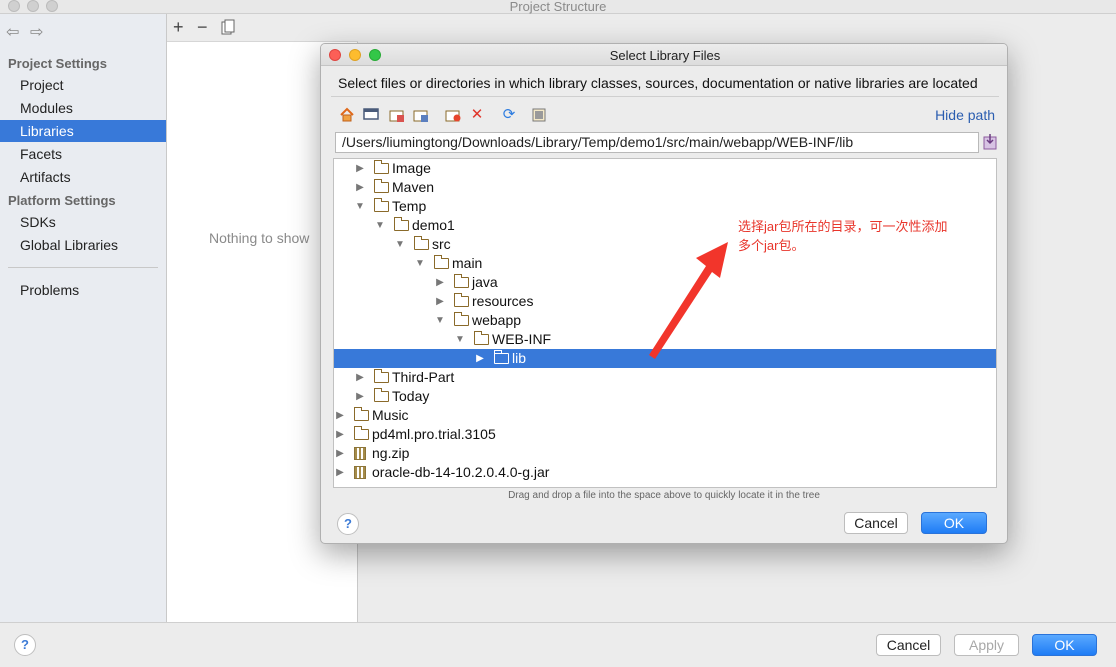  I want to click on annotation-line-1: 选择jar包所在的目录，可一次性添加, so click(843, 226).